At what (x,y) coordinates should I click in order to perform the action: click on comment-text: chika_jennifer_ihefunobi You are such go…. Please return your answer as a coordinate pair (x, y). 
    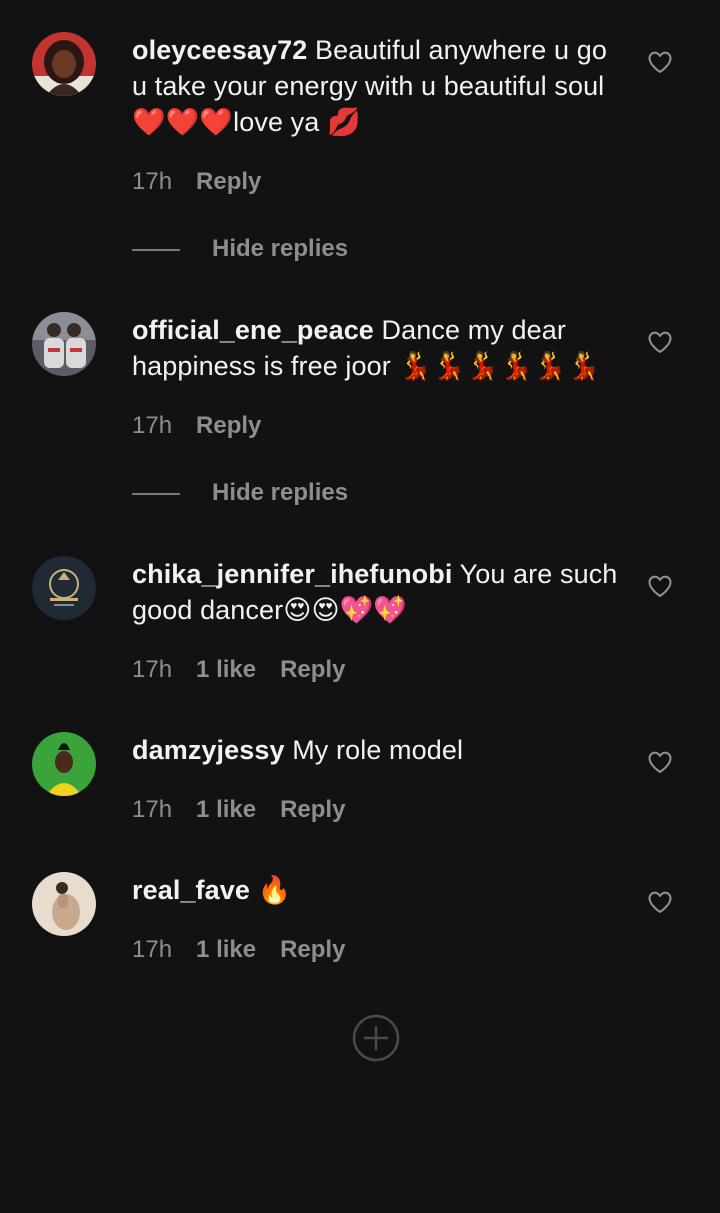
    Looking at the image, I should click on (377, 592).